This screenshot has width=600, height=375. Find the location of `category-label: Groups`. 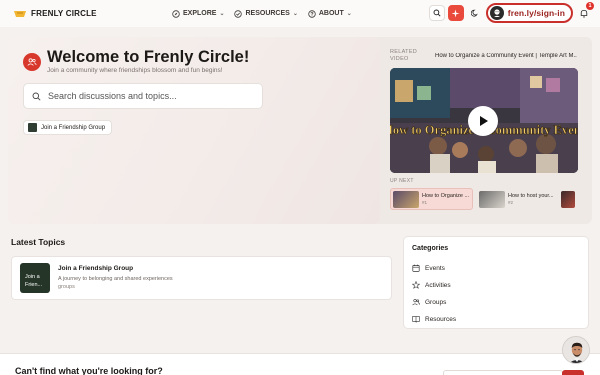

category-label: Groups is located at coordinates (436, 302).